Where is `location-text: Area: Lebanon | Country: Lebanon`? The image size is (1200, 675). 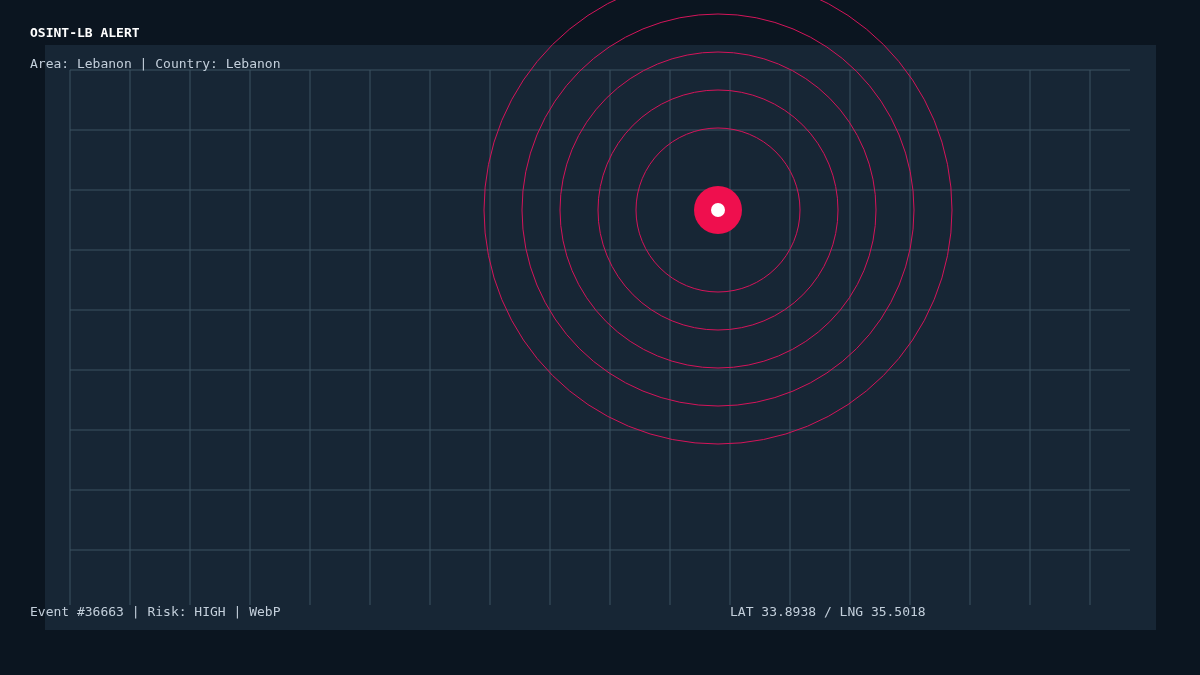 location-text: Area: Lebanon | Country: Lebanon is located at coordinates (155, 63).